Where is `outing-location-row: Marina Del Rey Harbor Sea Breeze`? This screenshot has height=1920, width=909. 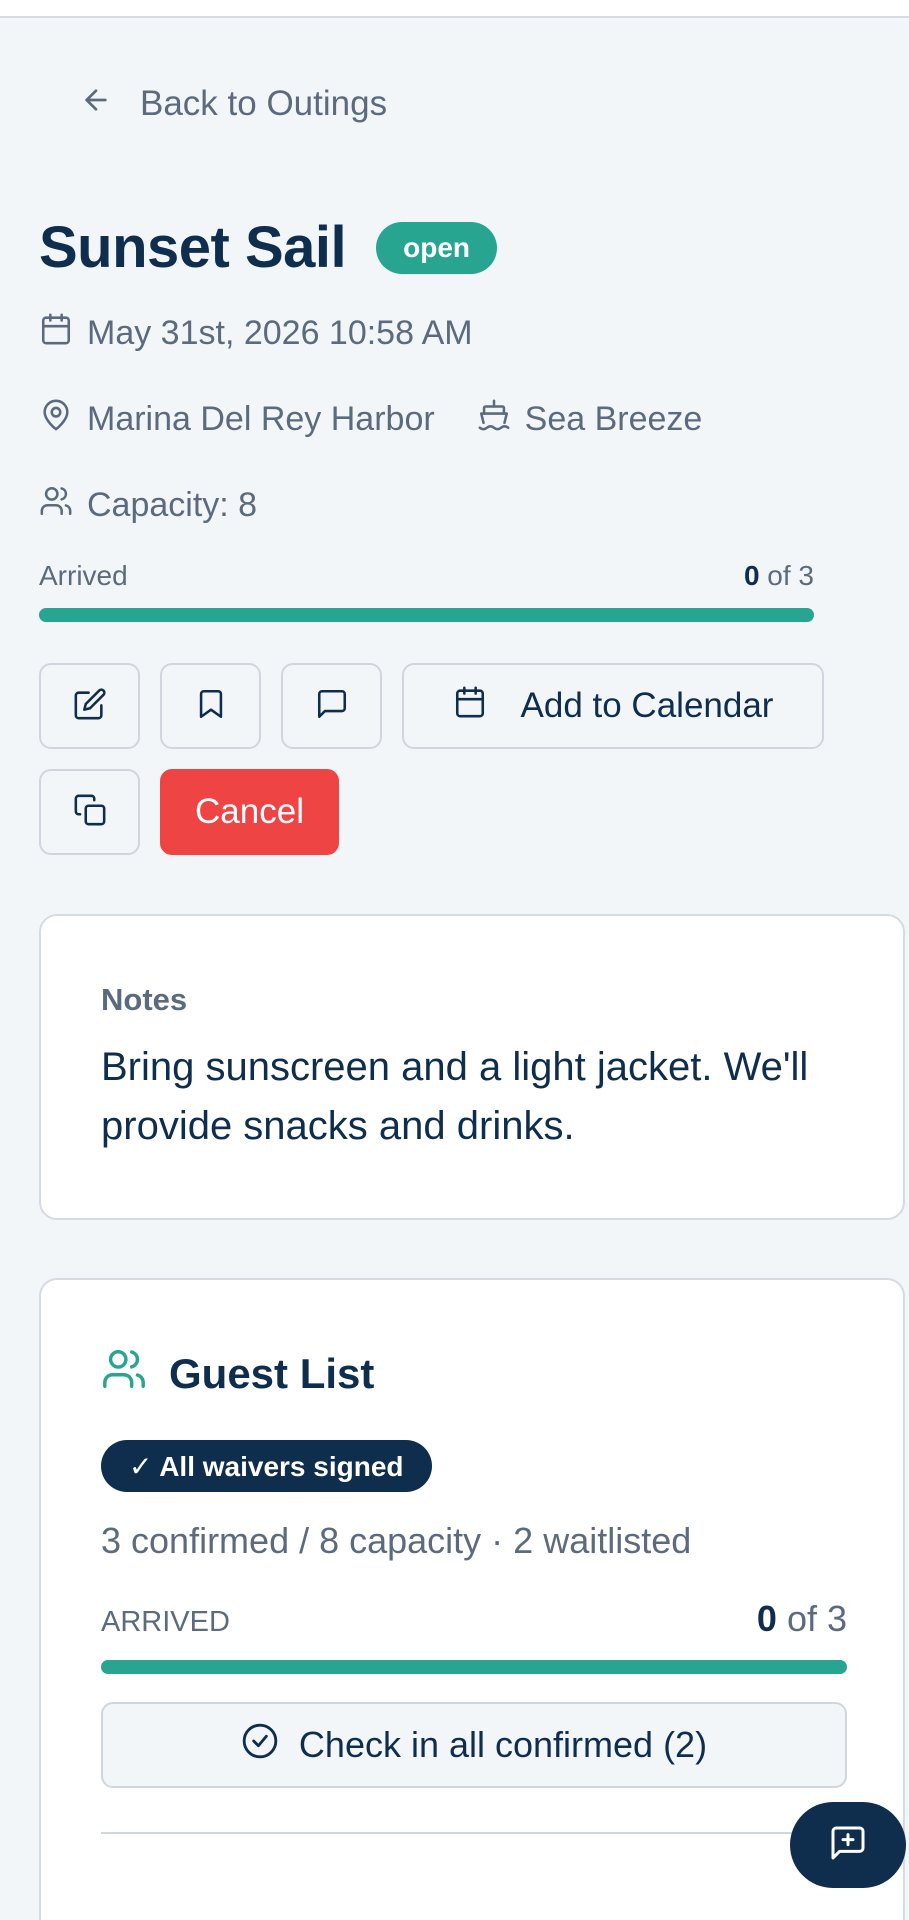 outing-location-row: Marina Del Rey Harbor Sea Breeze is located at coordinates (370, 419).